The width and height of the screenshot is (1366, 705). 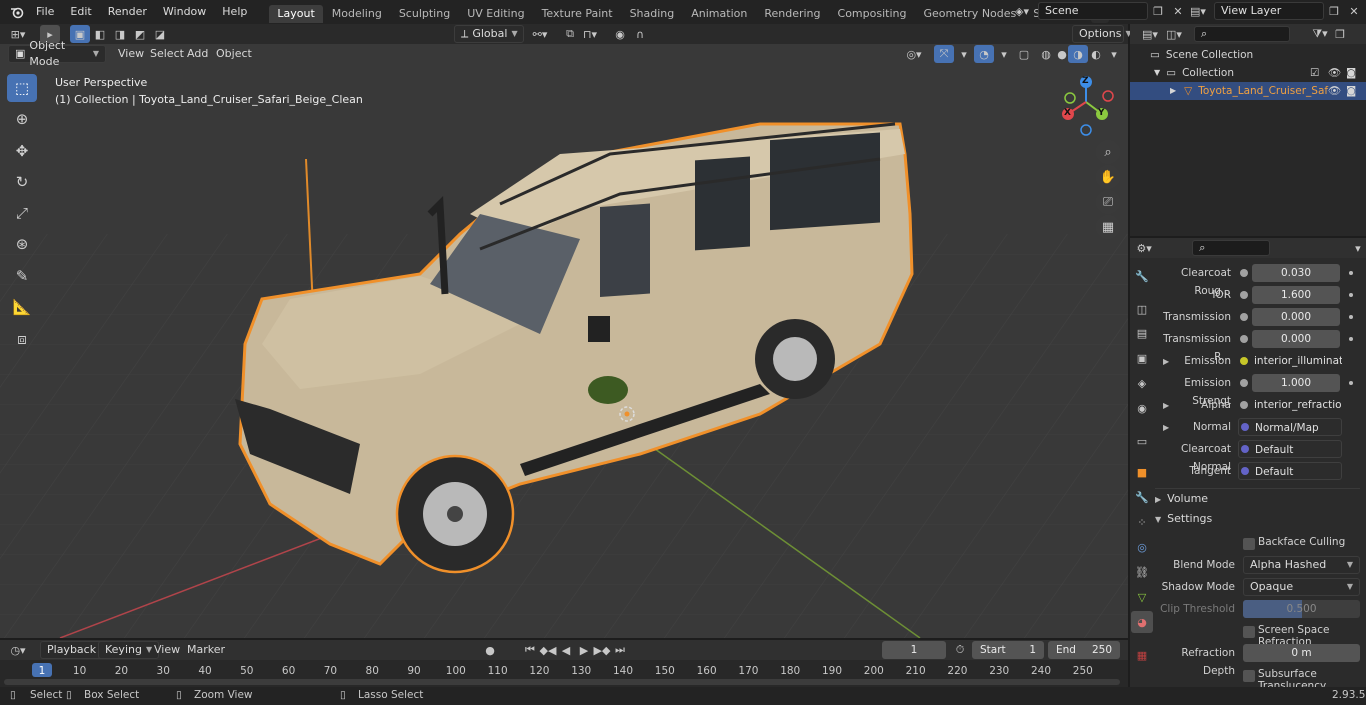 What do you see at coordinates (22, 276) in the screenshot?
I see `annotate-tool-icon: ✎` at bounding box center [22, 276].